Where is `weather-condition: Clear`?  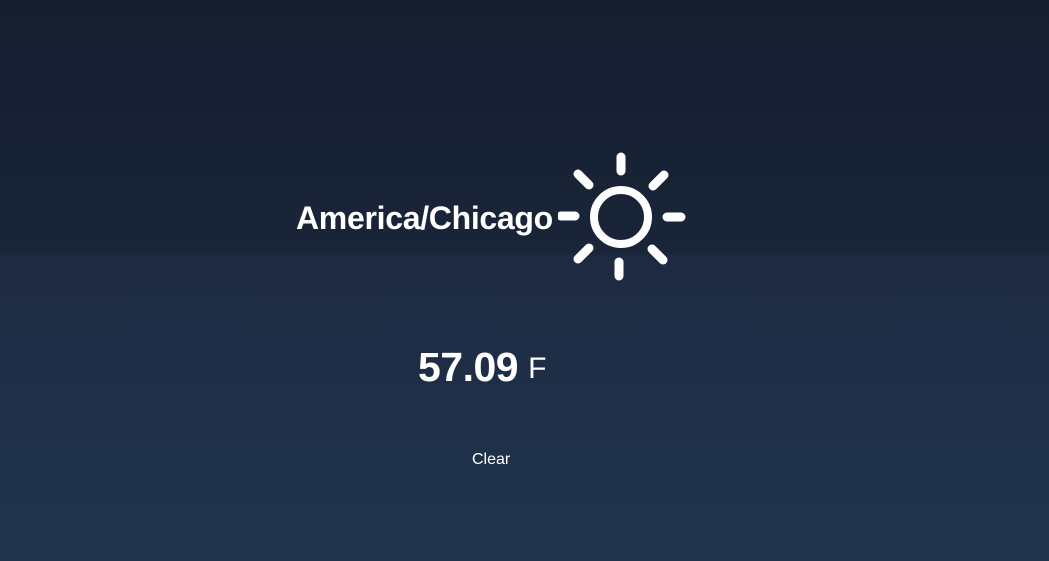 weather-condition: Clear is located at coordinates (491, 459).